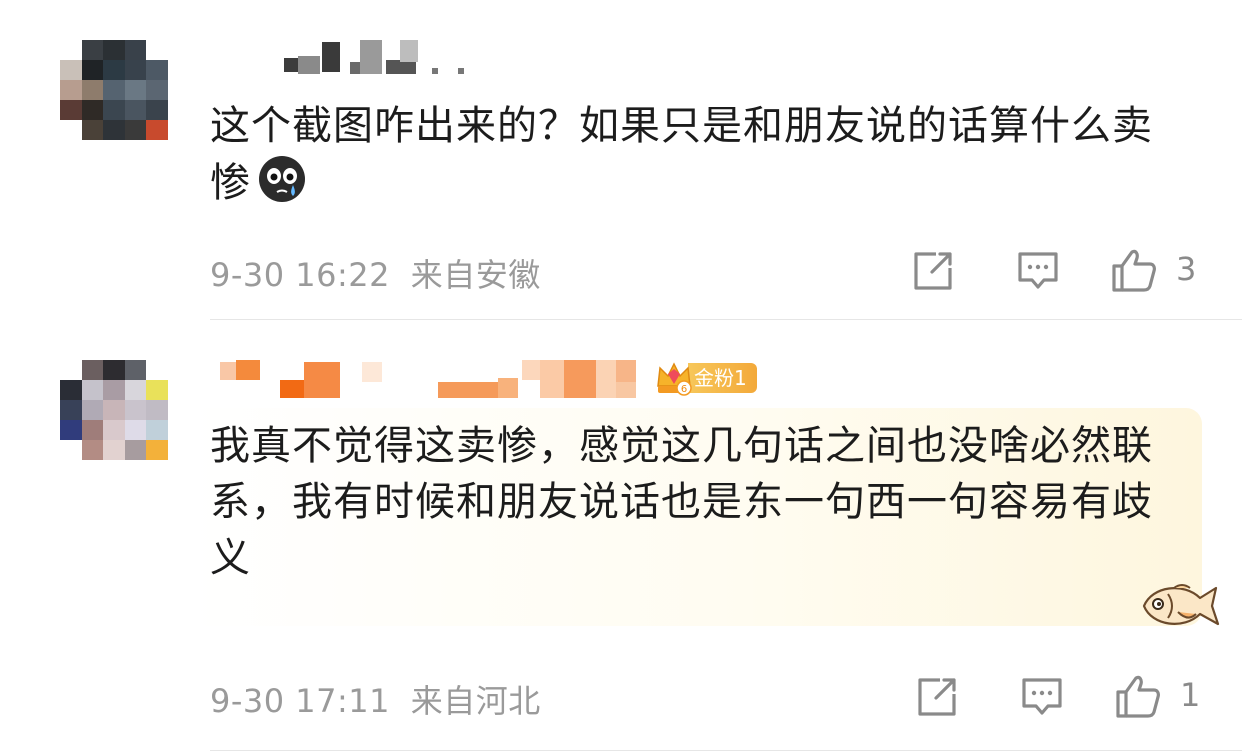 Image resolution: width=1242 pixels, height=754 pixels. Describe the element at coordinates (345, 58) in the screenshot. I see `username-redacted` at that location.